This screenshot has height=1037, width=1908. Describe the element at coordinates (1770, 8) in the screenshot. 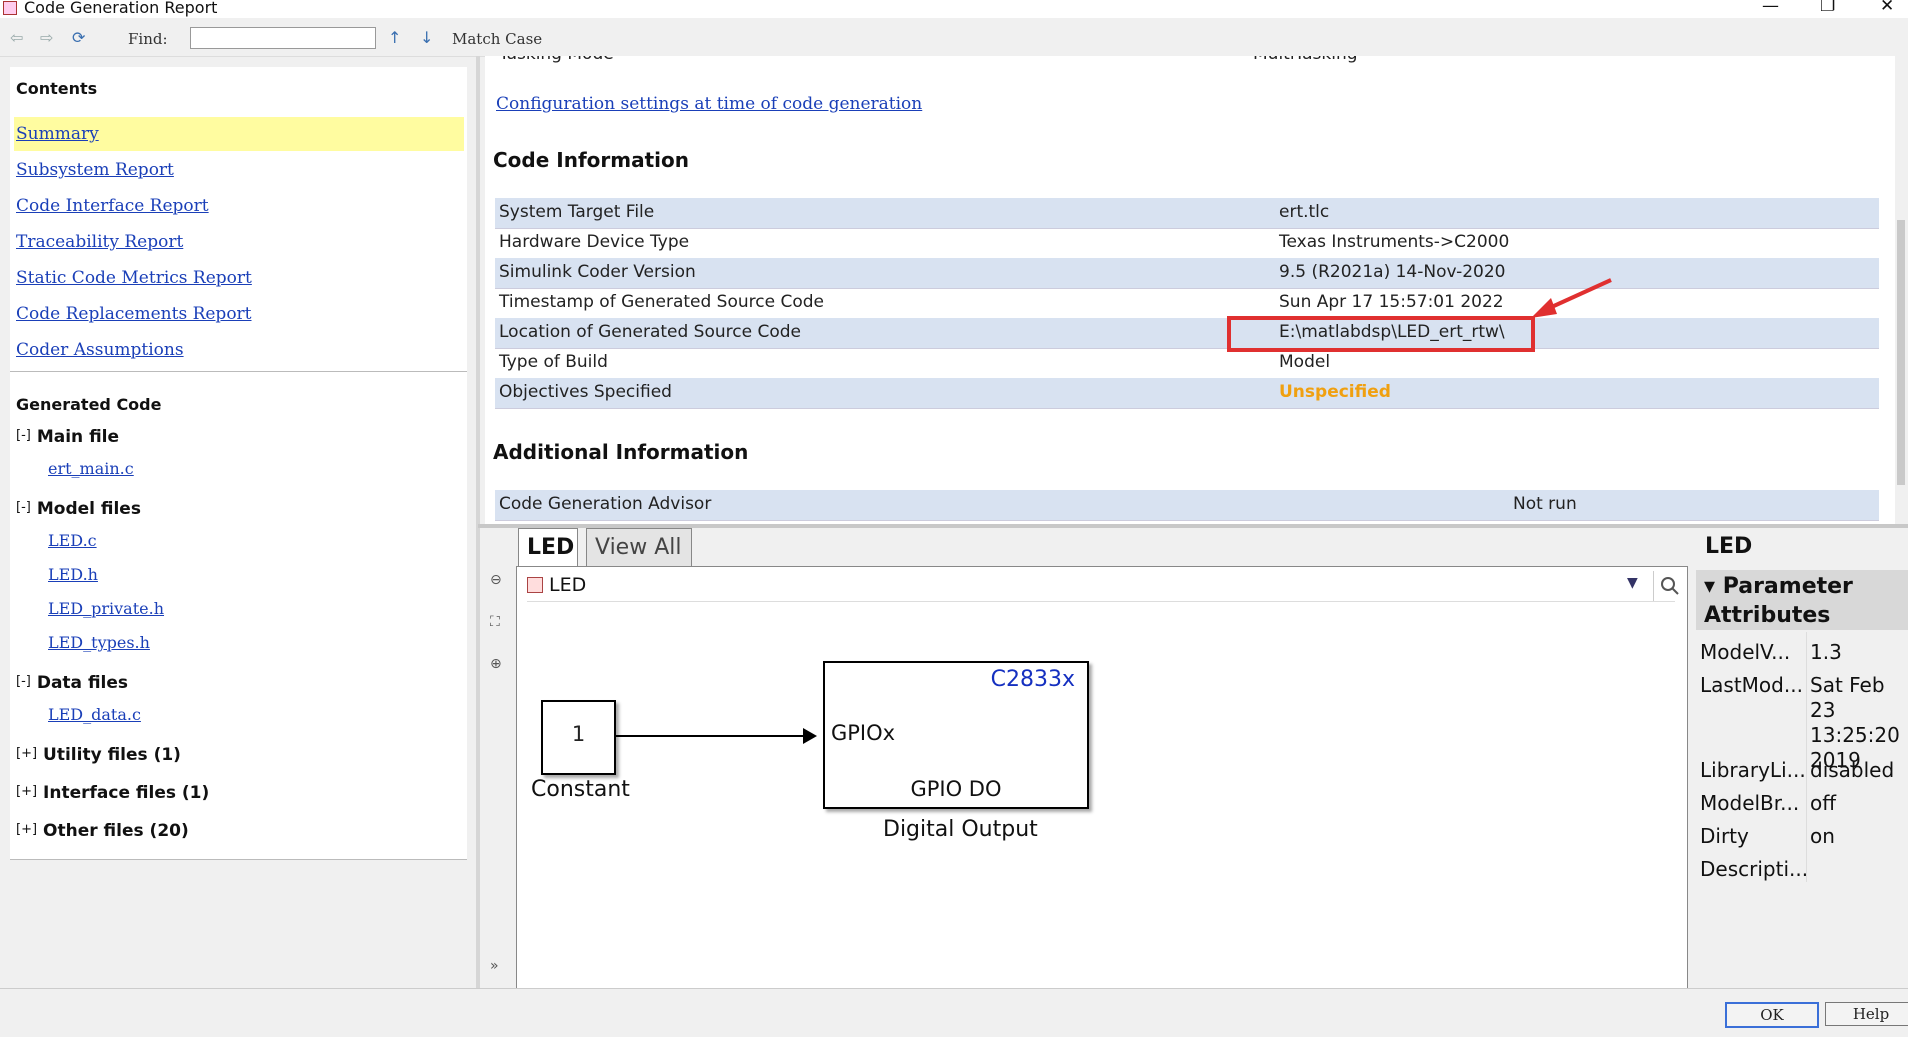

I see `minimize-button: —` at that location.